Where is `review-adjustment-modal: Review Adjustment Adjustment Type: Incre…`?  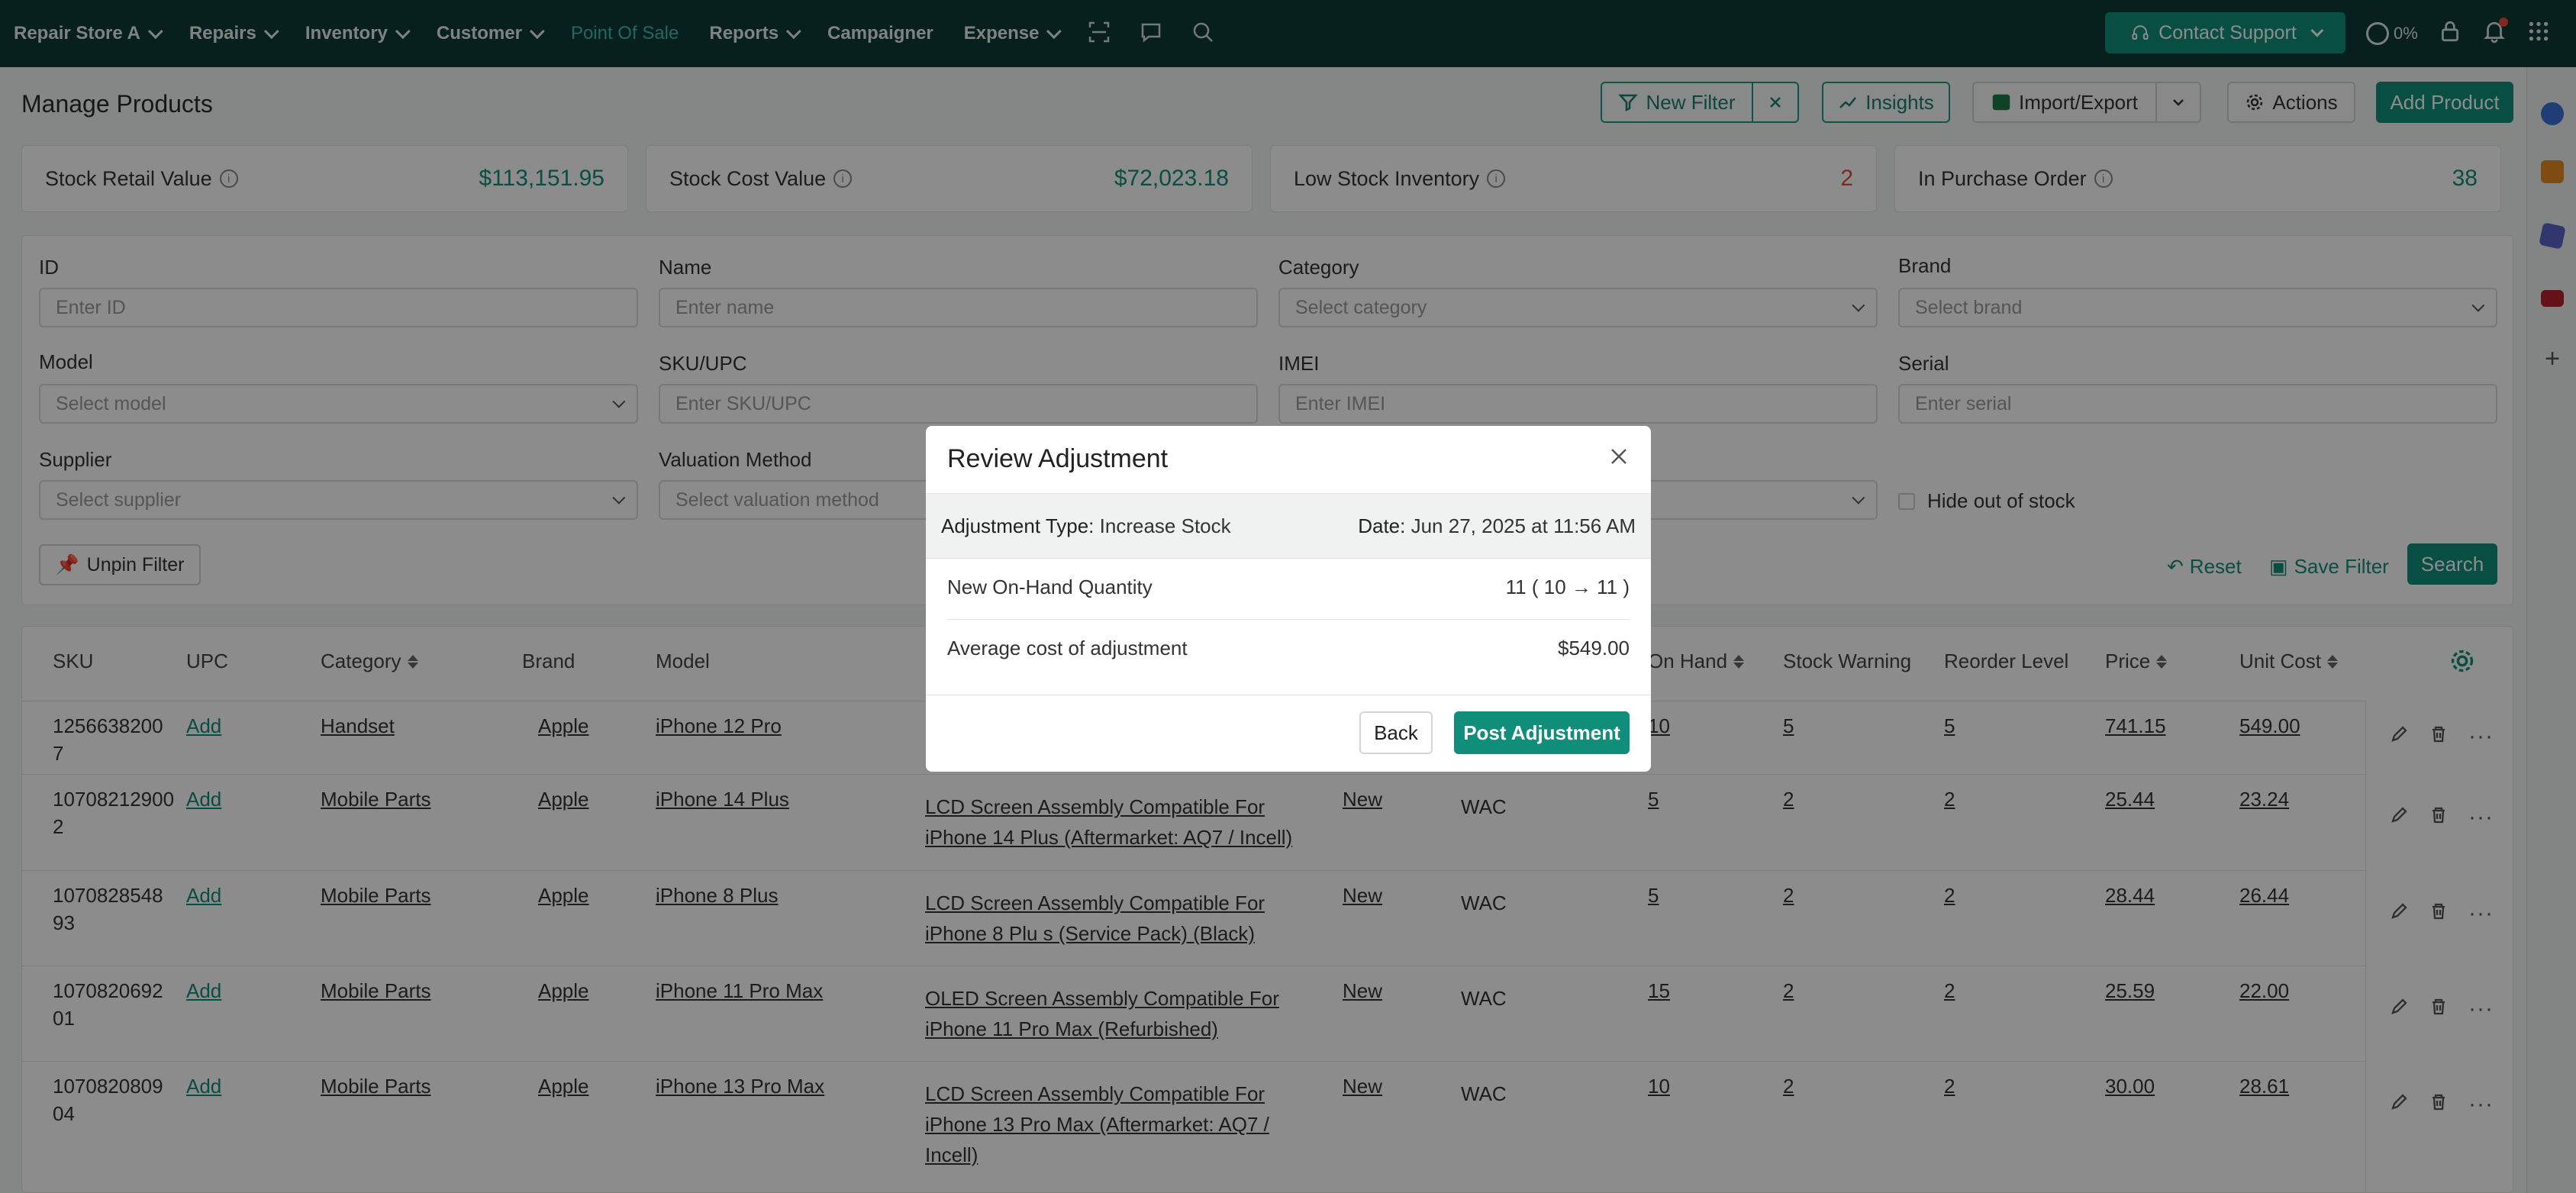 review-adjustment-modal: Review Adjustment Adjustment Type: Incre… is located at coordinates (1289, 599).